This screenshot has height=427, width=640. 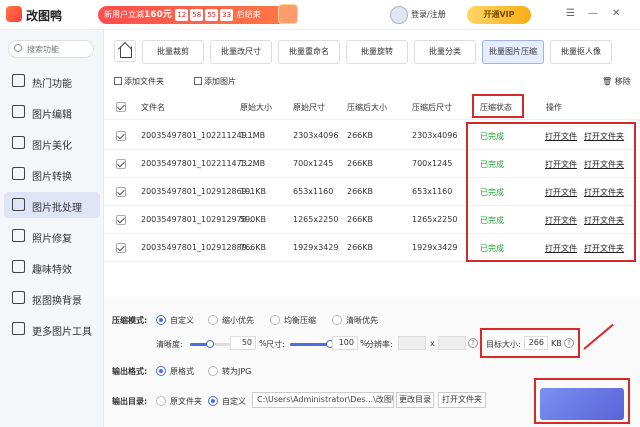 I want to click on output-path-field: C:\Users\Administrator\Des...\改图鸭, so click(x=323, y=400).